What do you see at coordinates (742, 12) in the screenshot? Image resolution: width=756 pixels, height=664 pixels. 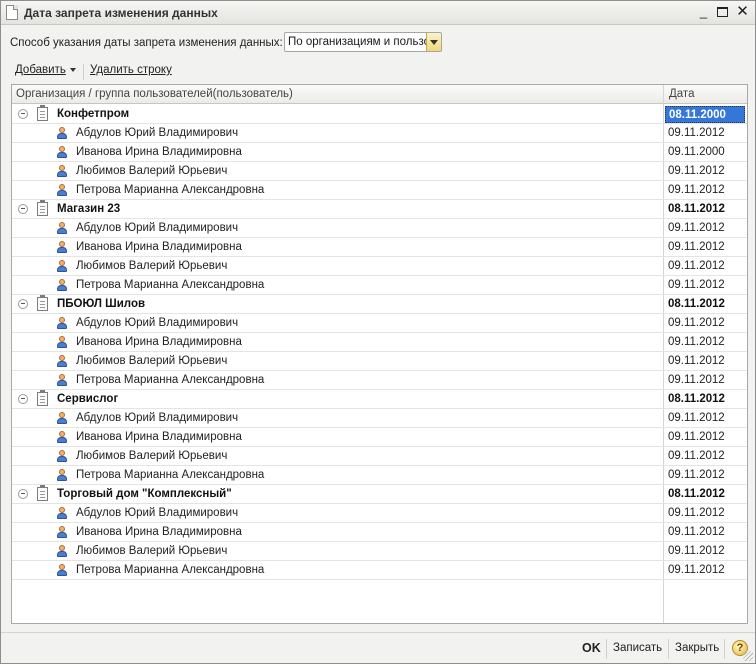 I see `close-window-button: ✕` at bounding box center [742, 12].